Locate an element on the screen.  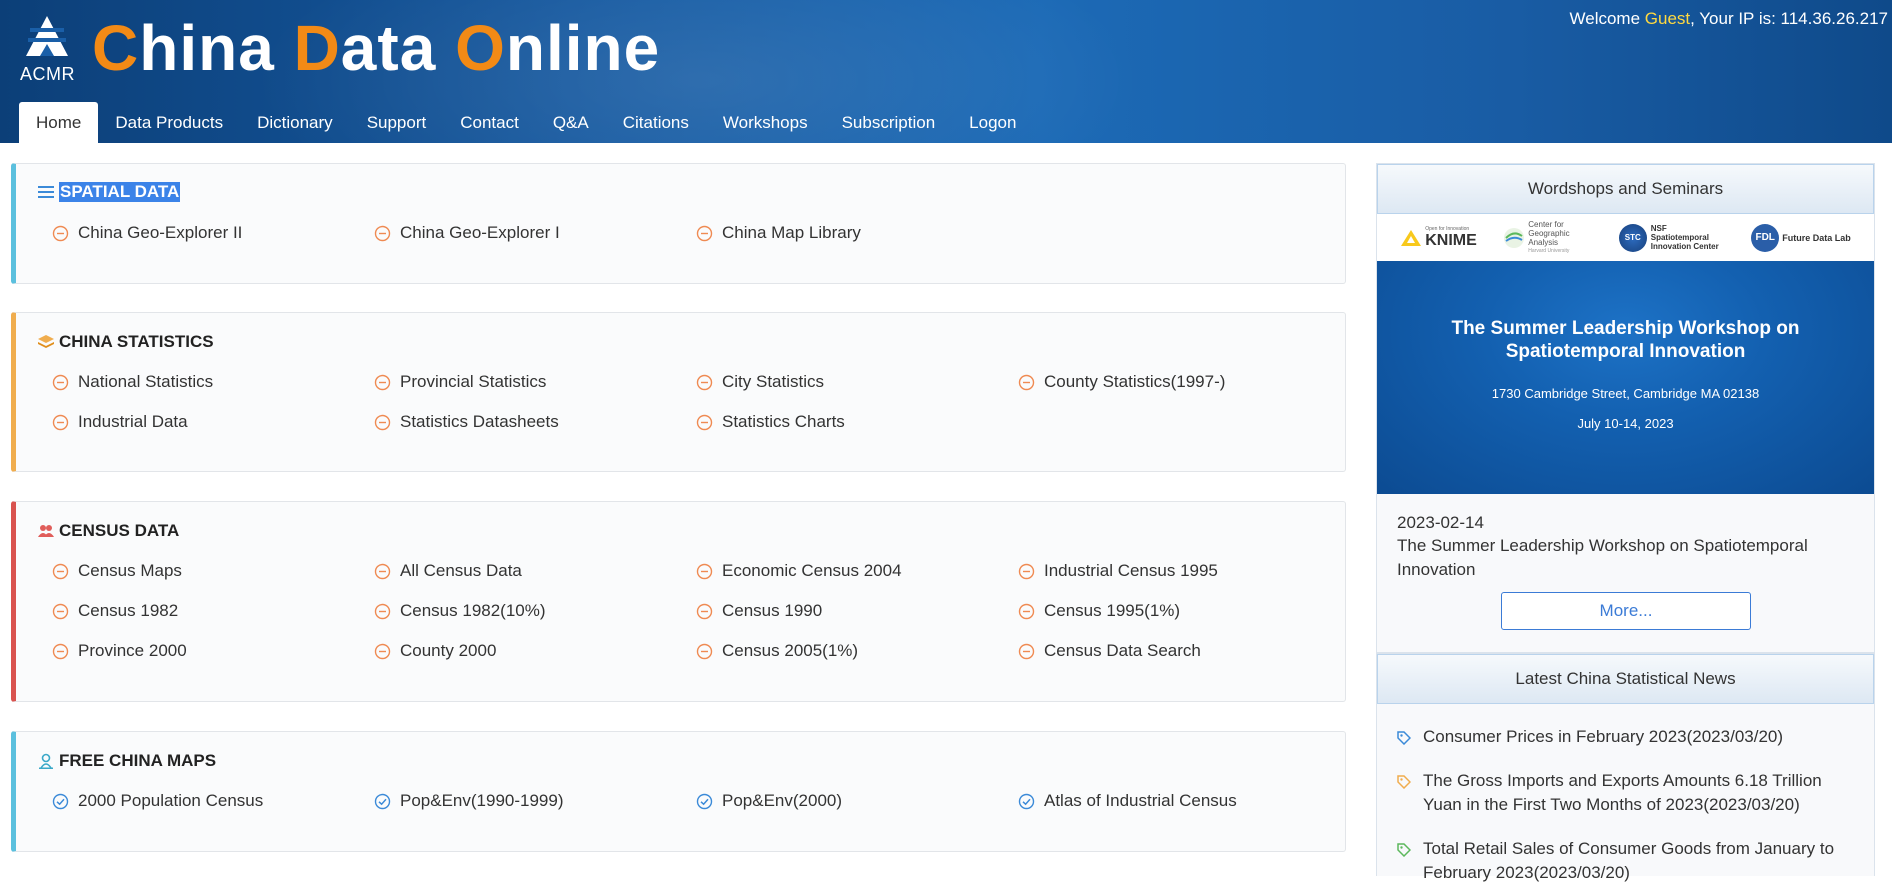
fdl-globe-icon: FDL is located at coordinates (1765, 237).